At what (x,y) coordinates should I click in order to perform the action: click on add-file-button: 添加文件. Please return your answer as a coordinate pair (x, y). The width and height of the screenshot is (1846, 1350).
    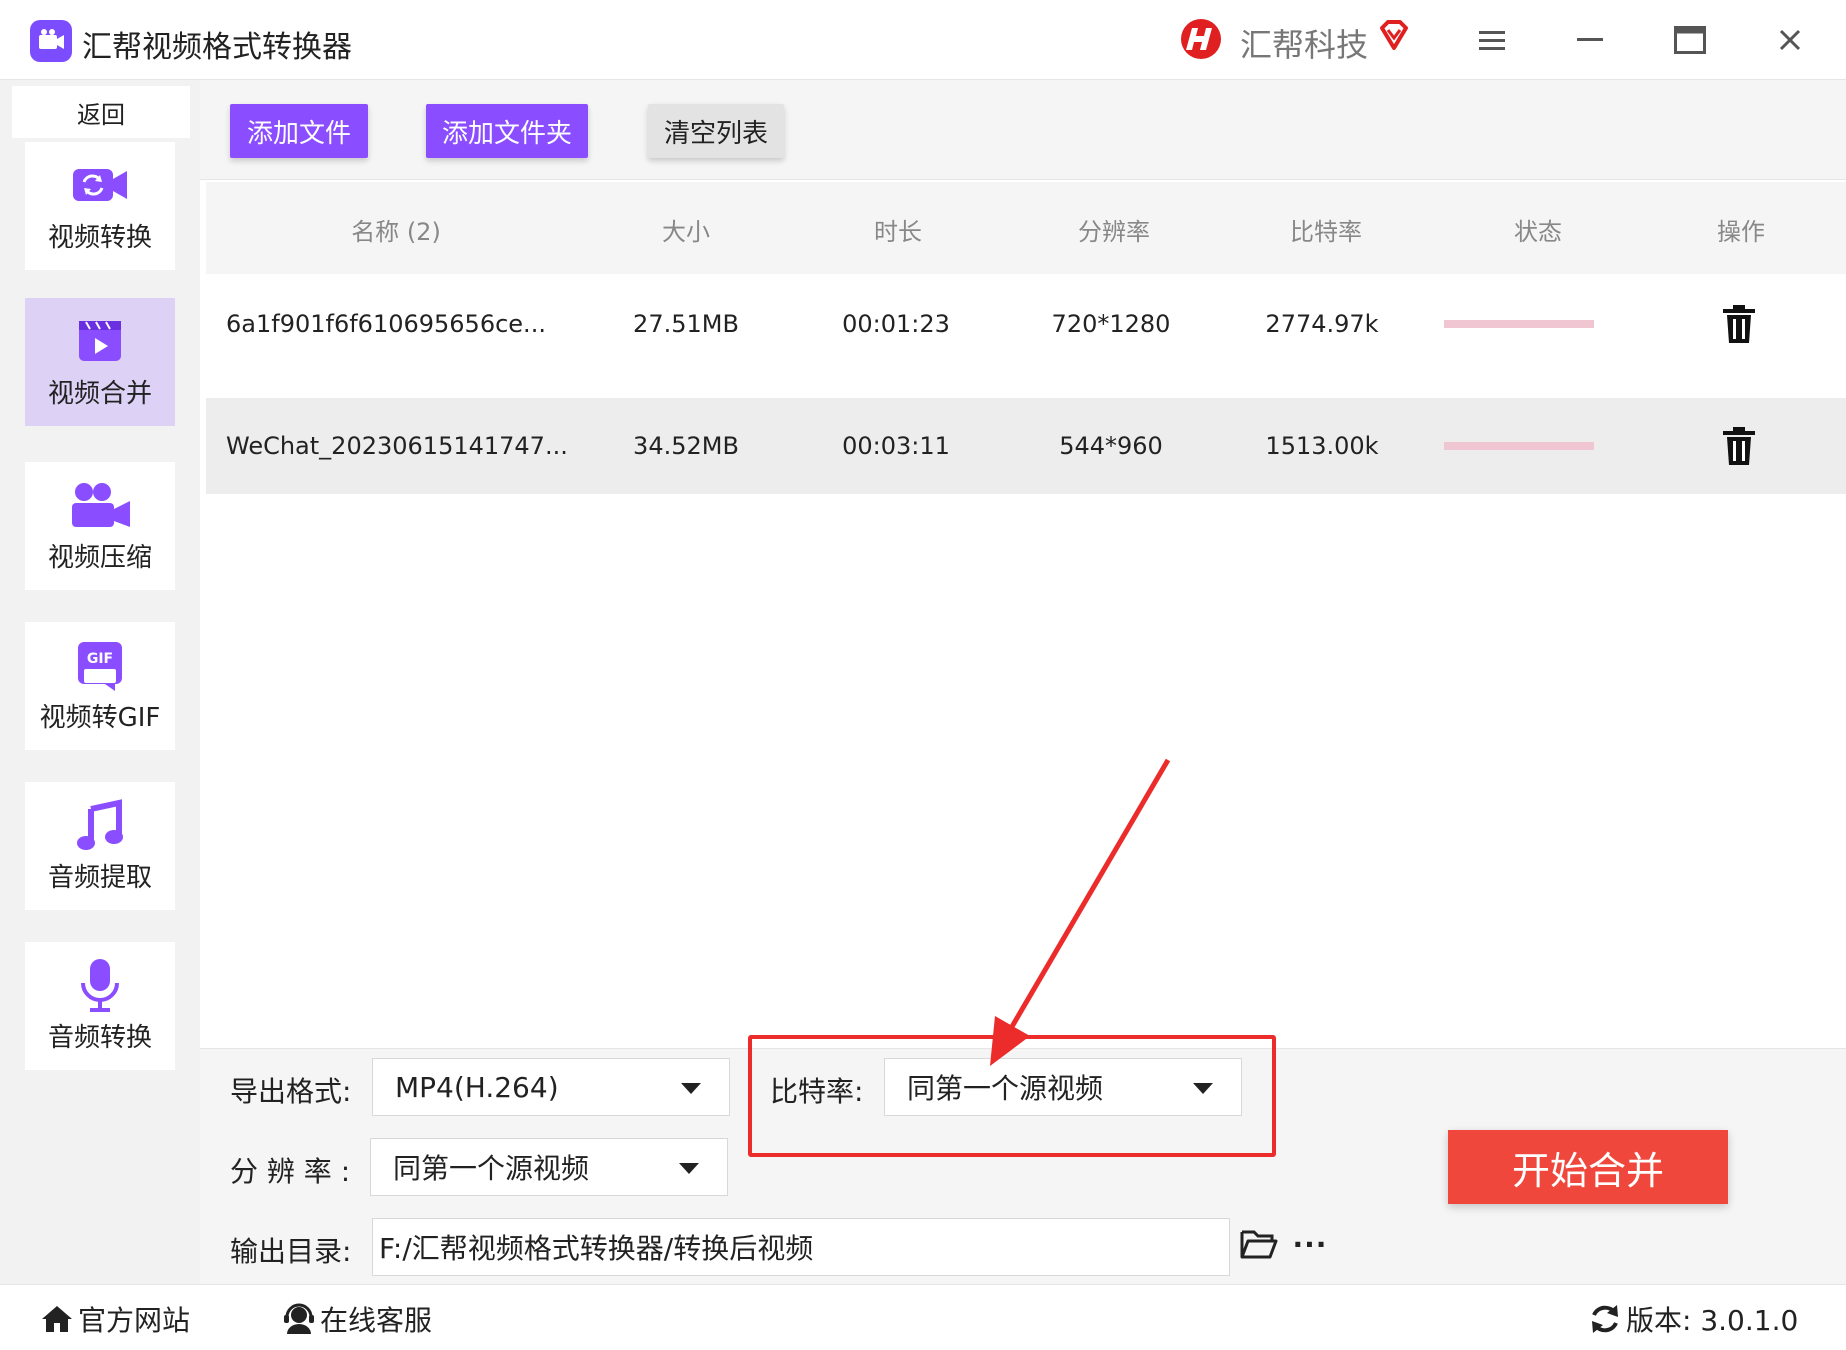
    Looking at the image, I should click on (299, 131).